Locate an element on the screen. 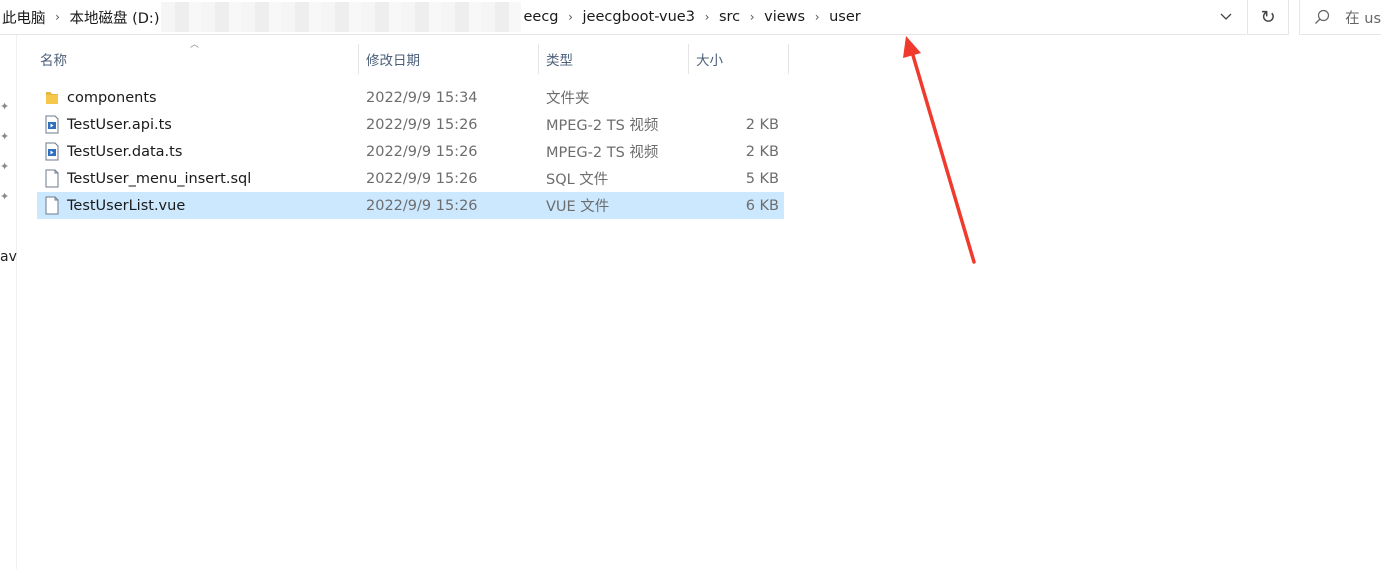 This screenshot has width=1381, height=569. column-header-size: 大小 is located at coordinates (739, 59).